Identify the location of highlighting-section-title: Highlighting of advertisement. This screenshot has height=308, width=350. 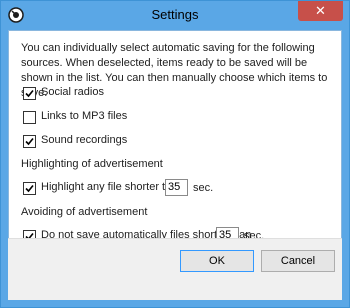
(92, 164).